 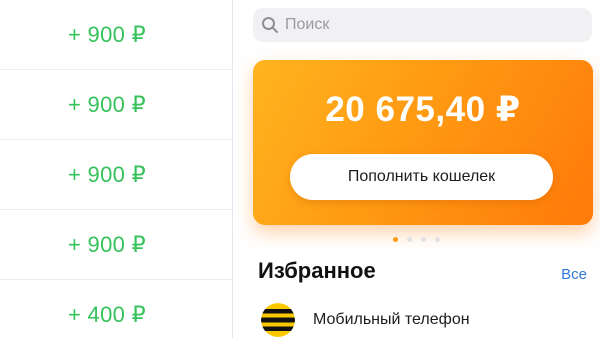 I want to click on card-pager, so click(x=416, y=239).